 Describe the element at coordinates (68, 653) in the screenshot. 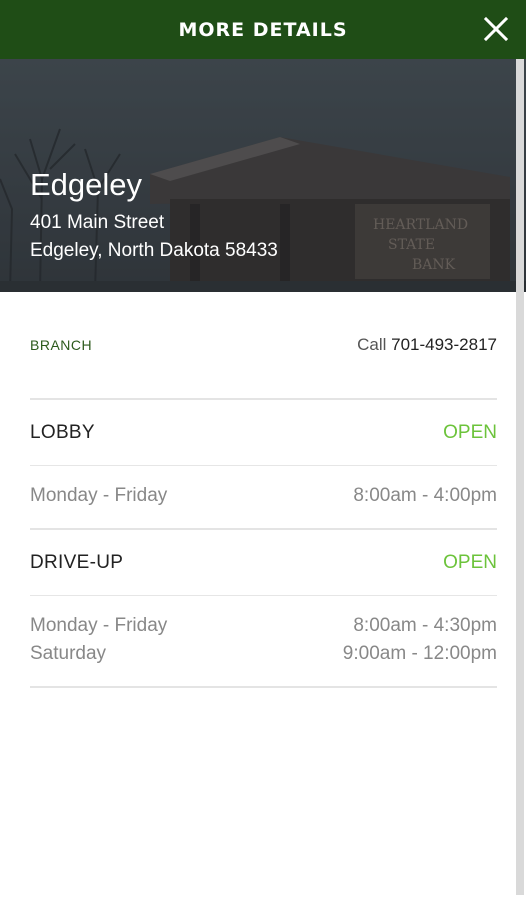

I see `hours-days: Saturday` at that location.